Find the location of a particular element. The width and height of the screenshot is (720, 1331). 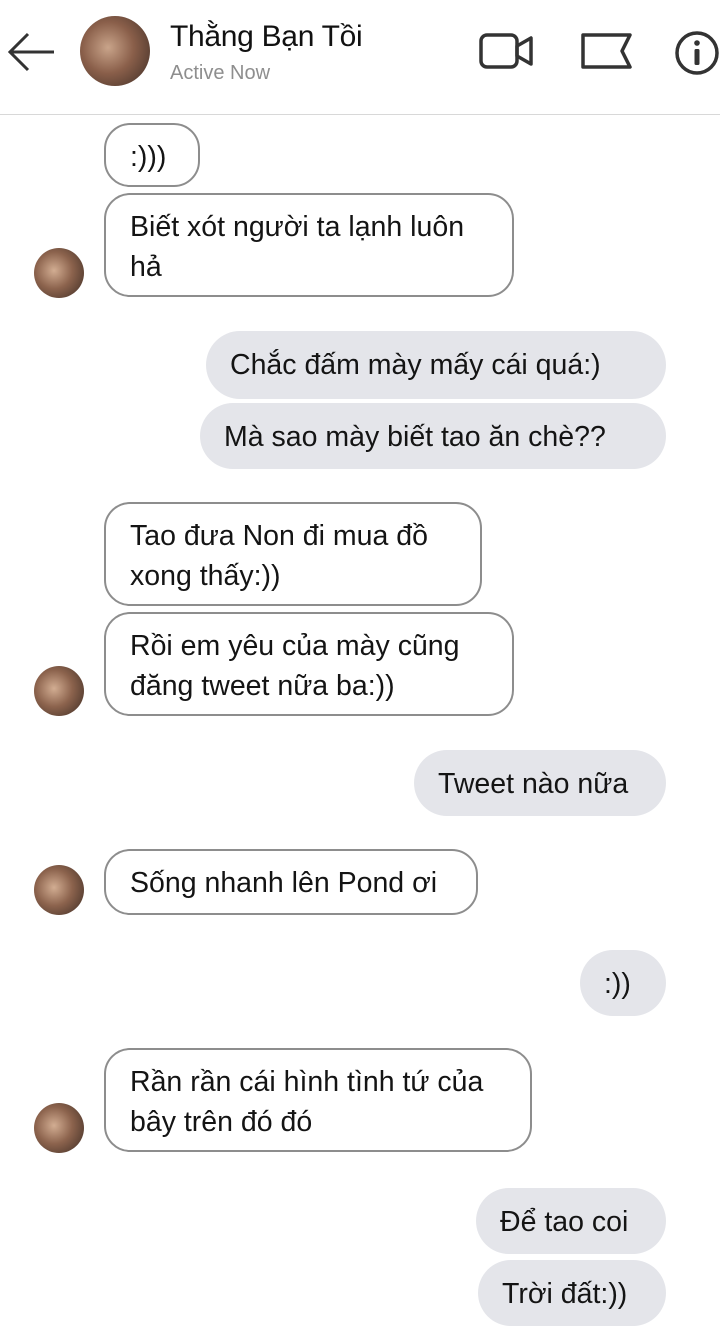

incoming-message: :))) is located at coordinates (152, 155).